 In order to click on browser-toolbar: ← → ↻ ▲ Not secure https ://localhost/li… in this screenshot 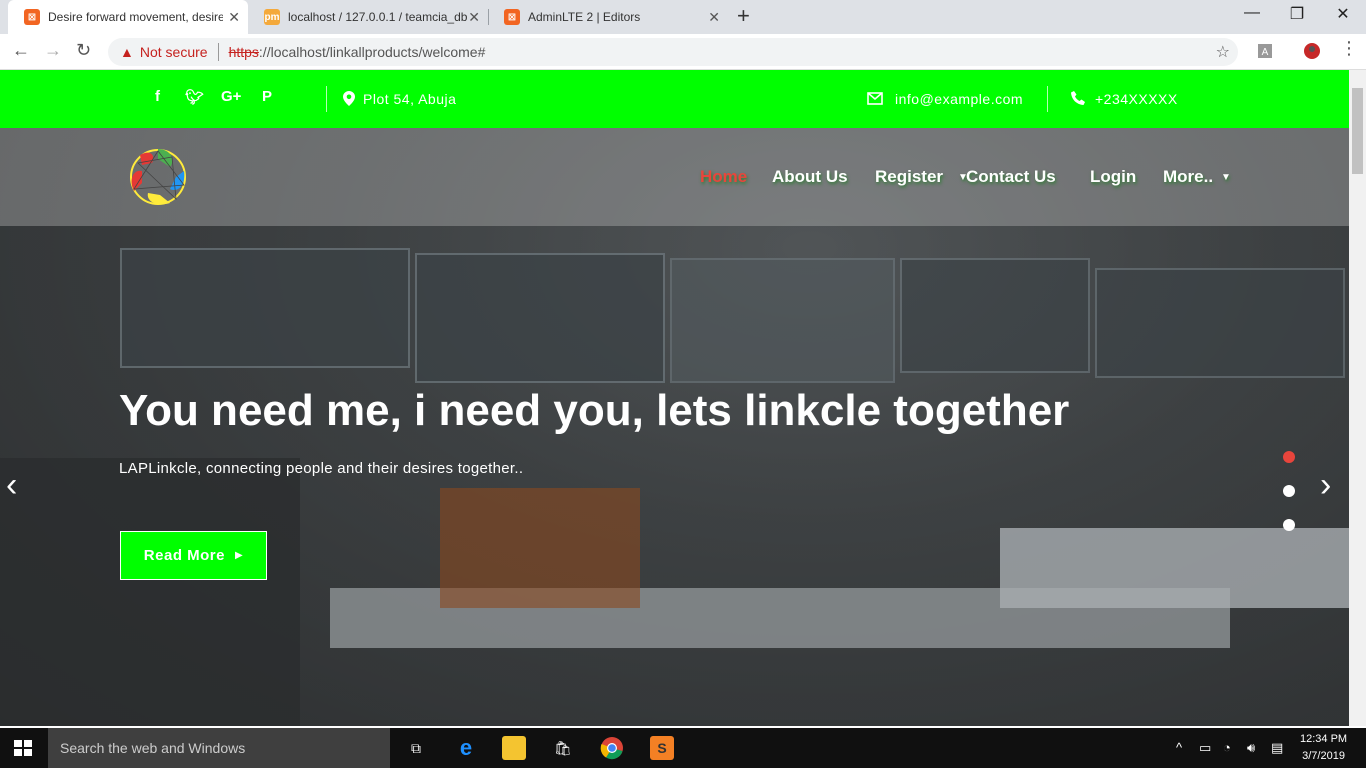, I will do `click(683, 52)`.